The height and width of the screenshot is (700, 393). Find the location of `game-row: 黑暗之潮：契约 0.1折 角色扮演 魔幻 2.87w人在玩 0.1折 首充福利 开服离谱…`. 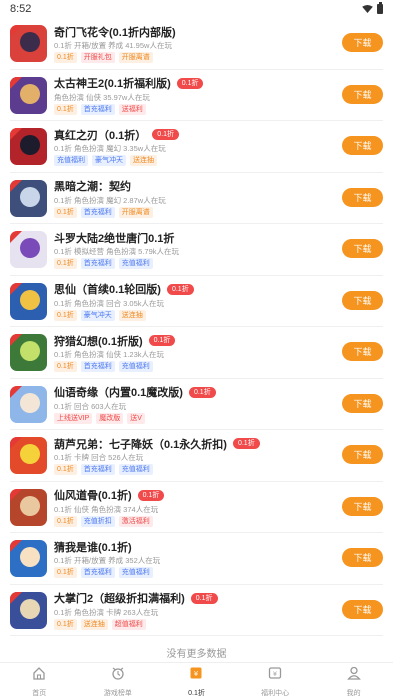

game-row: 黑暗之潮：契约 0.1折 角色扮演 魔幻 2.87w人在玩 0.1折 首充福利 开服离谱… is located at coordinates (196, 198).